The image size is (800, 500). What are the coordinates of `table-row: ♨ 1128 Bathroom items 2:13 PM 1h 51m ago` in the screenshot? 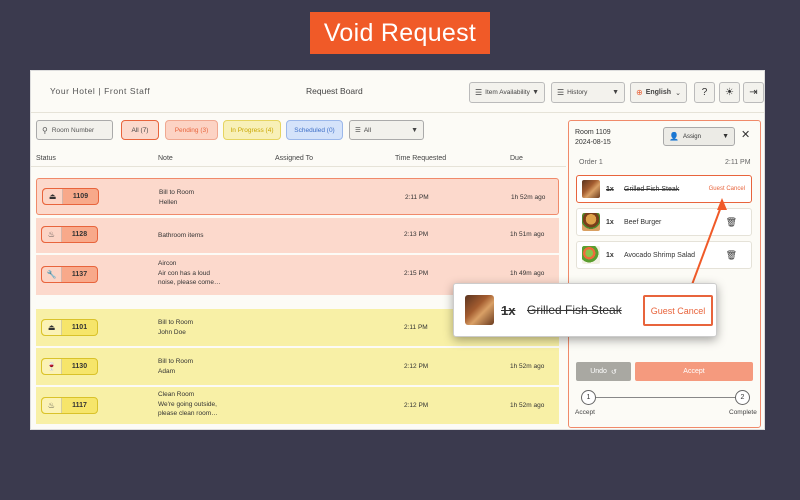 It's located at (297, 235).